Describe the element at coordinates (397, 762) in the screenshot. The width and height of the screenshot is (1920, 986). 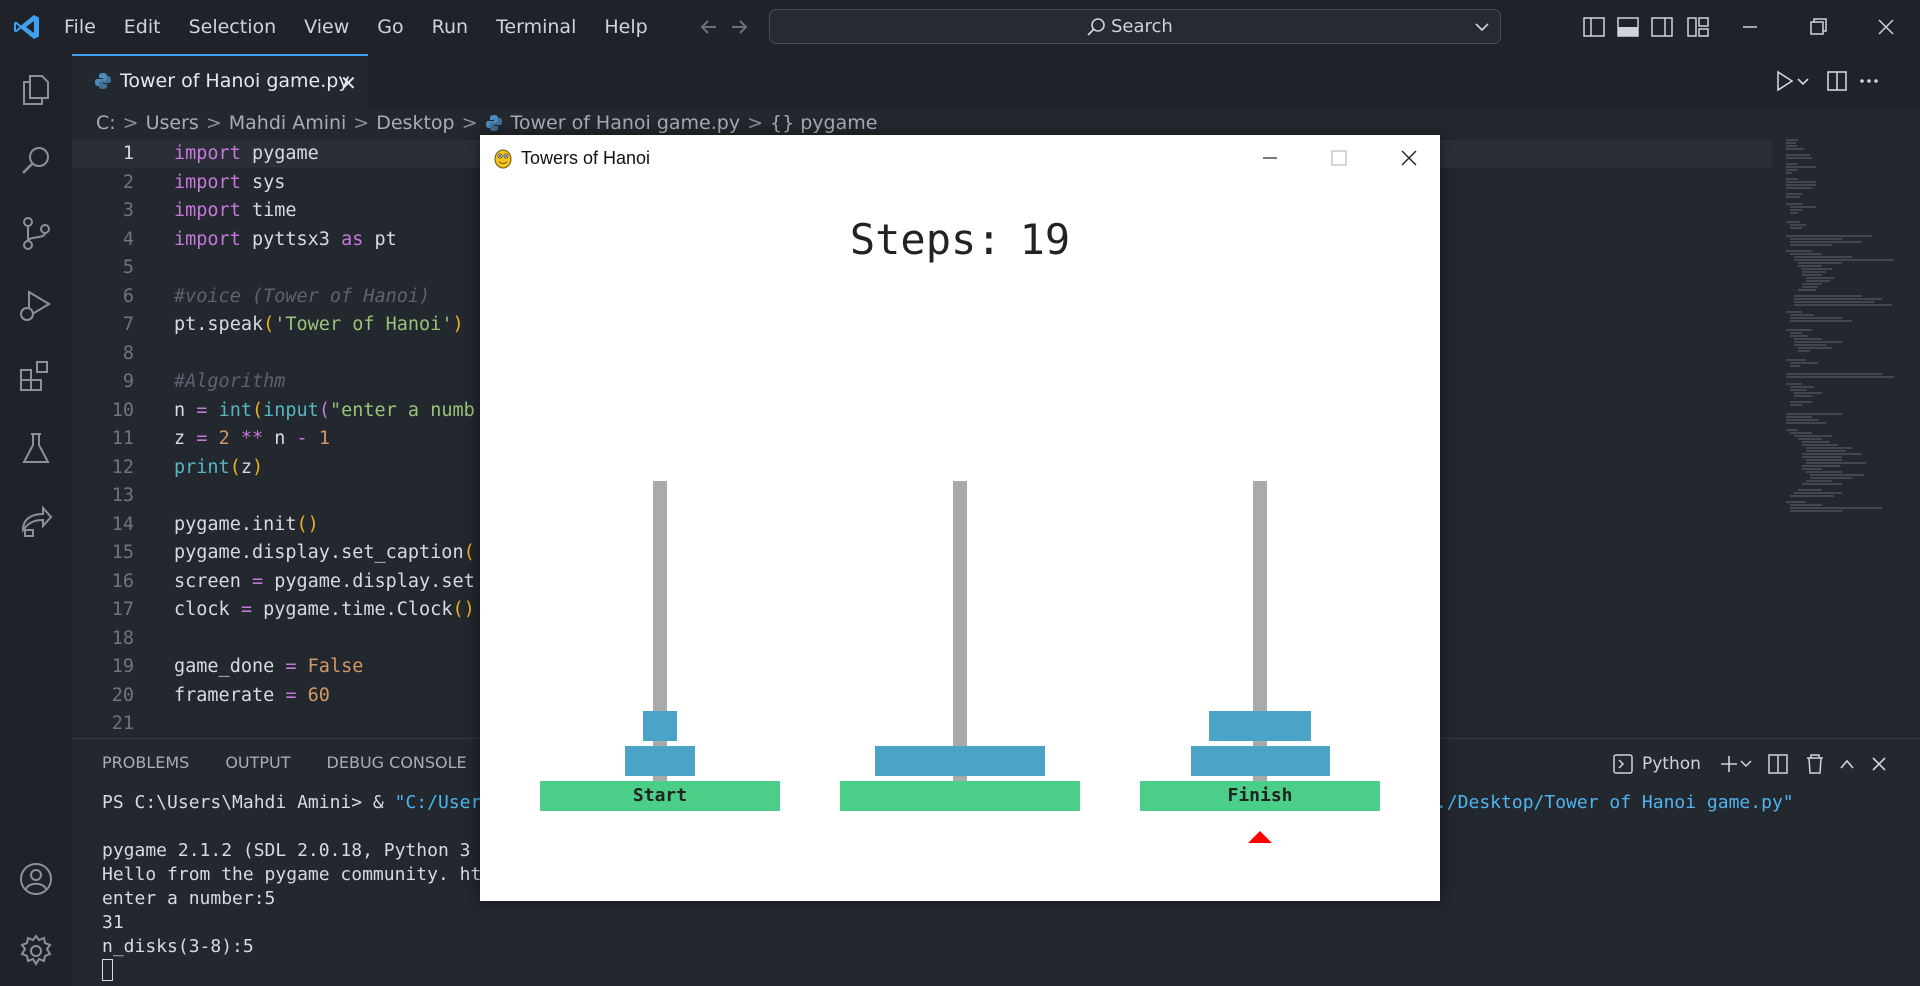
I see `tab-debug-console: DEBUG CONSOLE` at that location.